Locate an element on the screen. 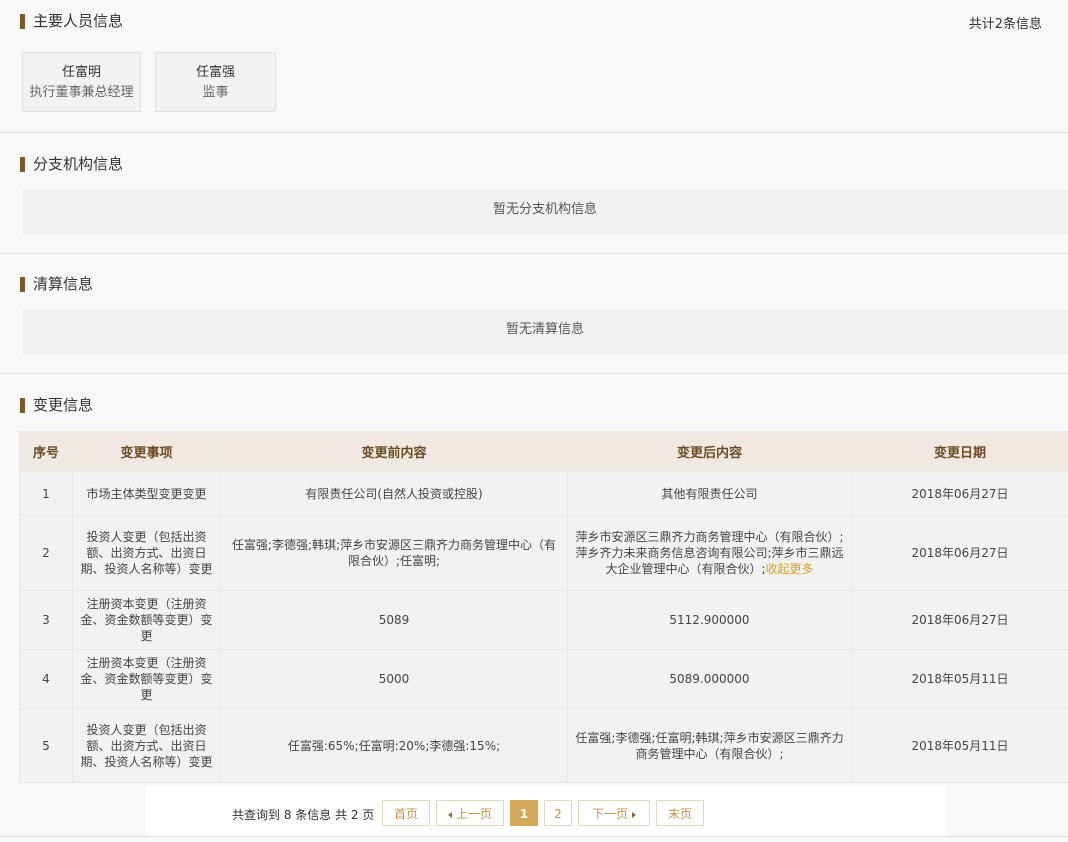  person-role: 执行董事兼总经理 is located at coordinates (81, 92).